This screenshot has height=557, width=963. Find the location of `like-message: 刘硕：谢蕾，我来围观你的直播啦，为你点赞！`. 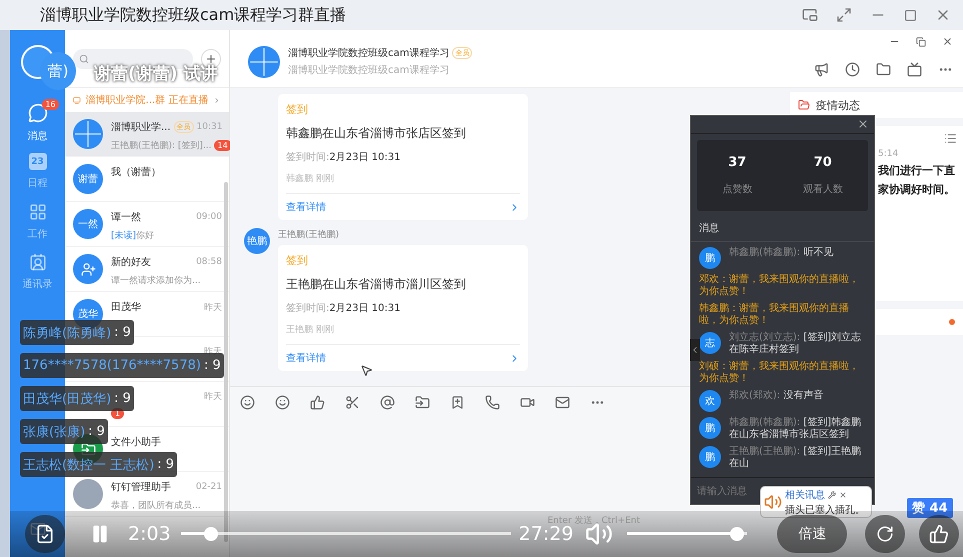

like-message: 刘硕：谢蕾，我来围观你的直播啦，为你点赞！ is located at coordinates (779, 372).